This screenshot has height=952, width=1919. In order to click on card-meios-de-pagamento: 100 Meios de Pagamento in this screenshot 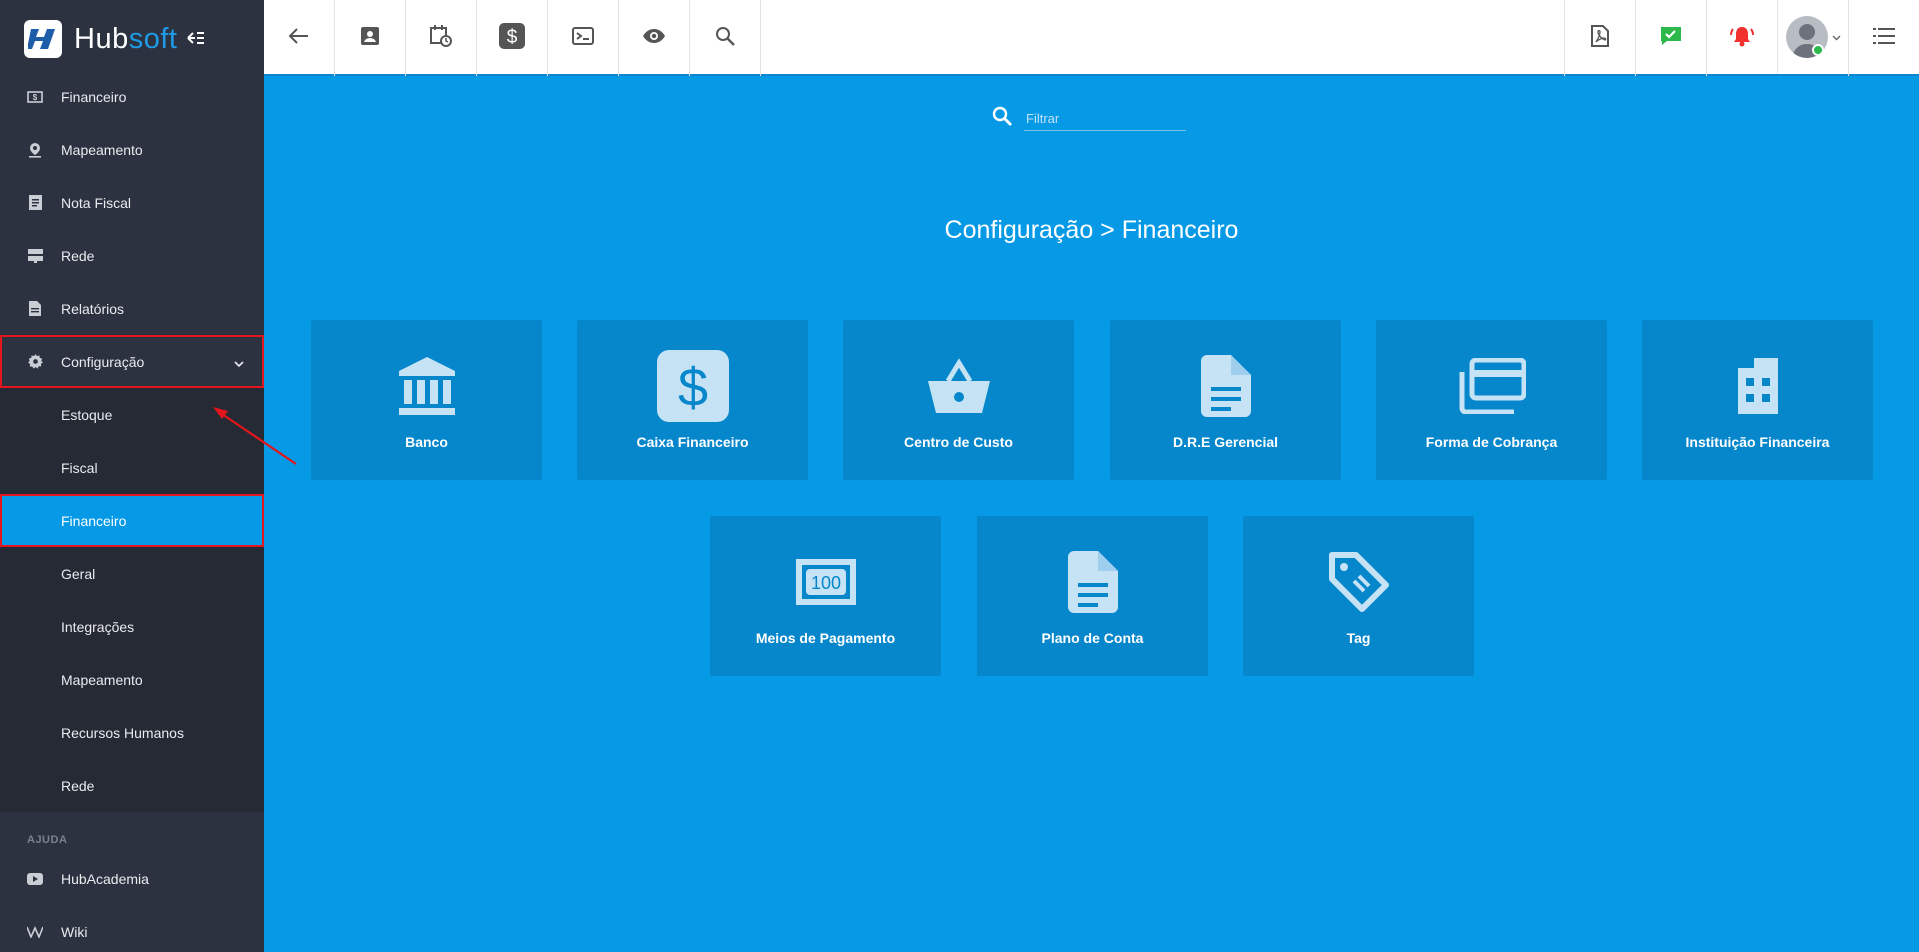, I will do `click(825, 596)`.